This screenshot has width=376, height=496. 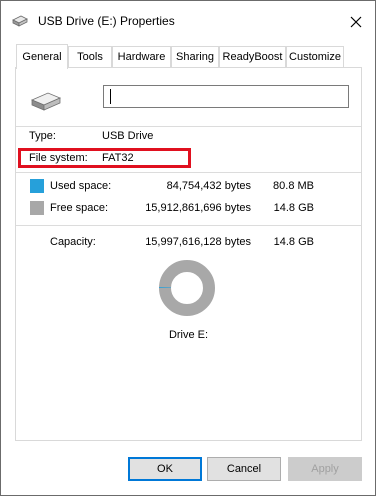 I want to click on free-space-ring, so click(x=187, y=288).